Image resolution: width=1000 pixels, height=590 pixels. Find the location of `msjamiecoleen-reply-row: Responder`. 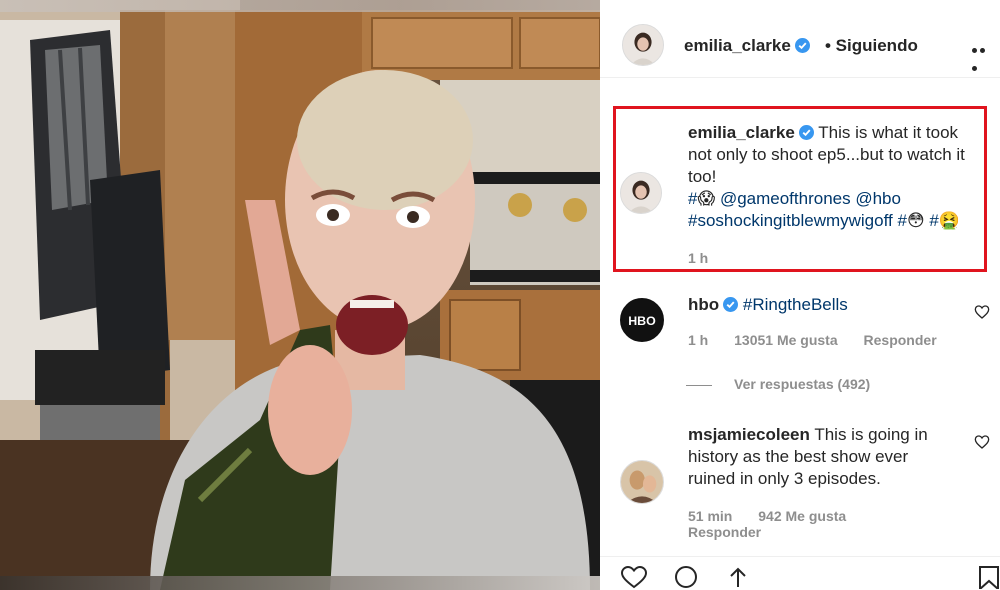

msjamiecoleen-reply-row: Responder is located at coordinates (735, 532).